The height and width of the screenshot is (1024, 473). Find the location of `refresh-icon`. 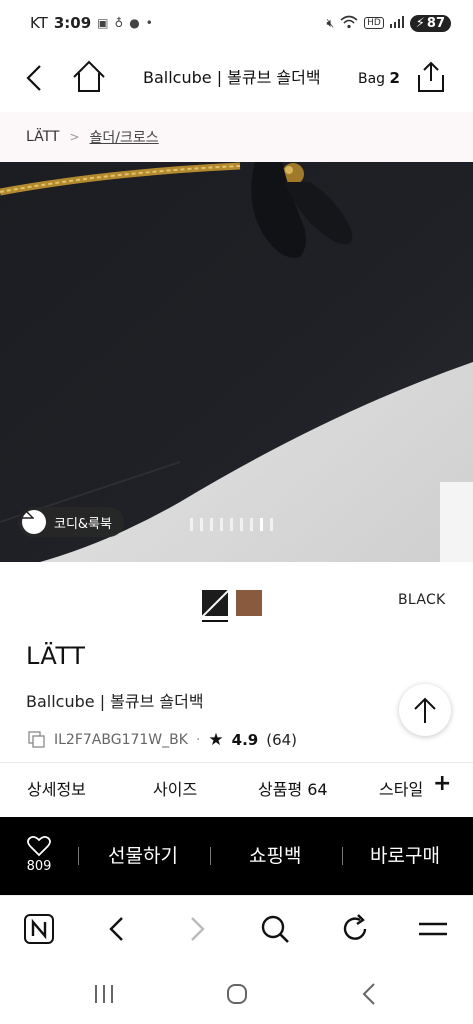

refresh-icon is located at coordinates (355, 929).